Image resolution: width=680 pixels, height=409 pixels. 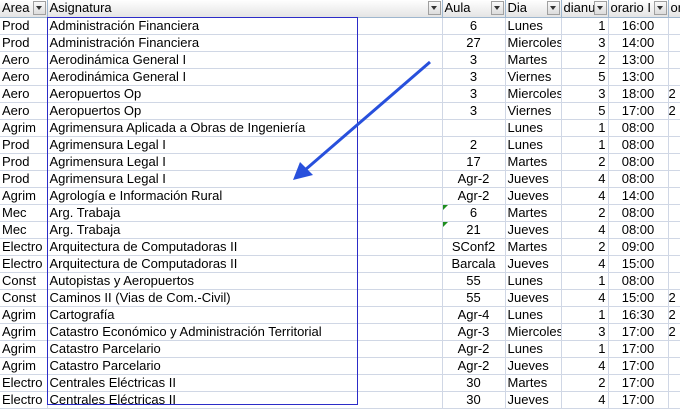 What do you see at coordinates (473, 42) in the screenshot?
I see `cell-aula: 27` at bounding box center [473, 42].